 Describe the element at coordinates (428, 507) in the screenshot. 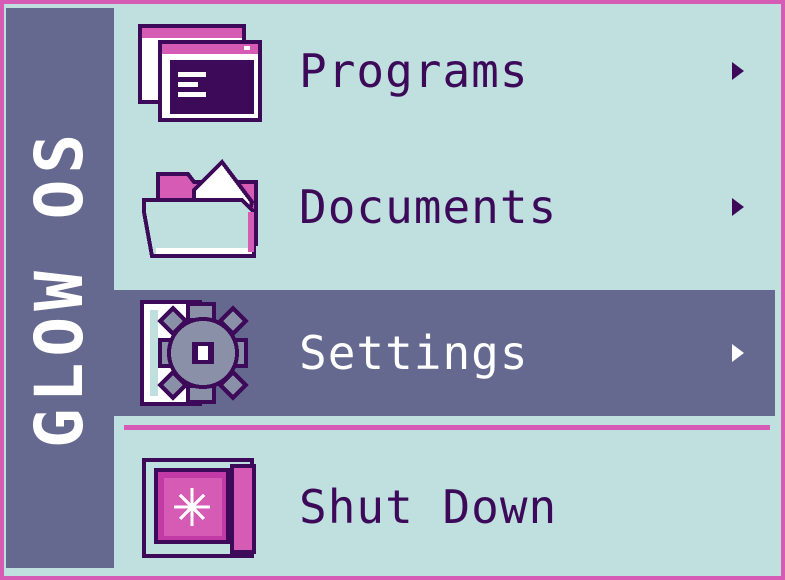

I see `menu-item-label: Shut Down` at that location.